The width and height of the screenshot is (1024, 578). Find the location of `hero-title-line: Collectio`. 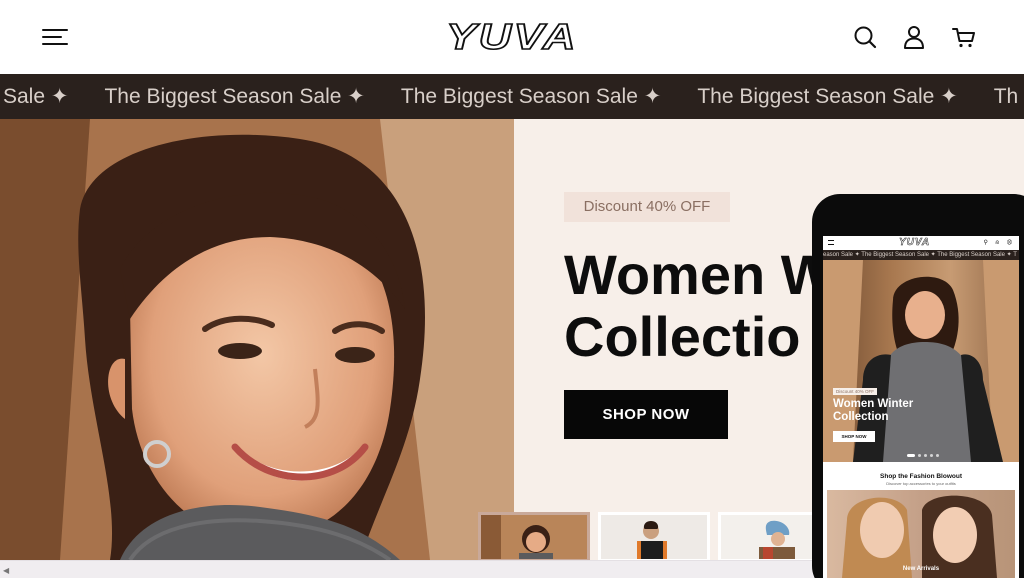

hero-title-line: Collectio is located at coordinates (682, 336).